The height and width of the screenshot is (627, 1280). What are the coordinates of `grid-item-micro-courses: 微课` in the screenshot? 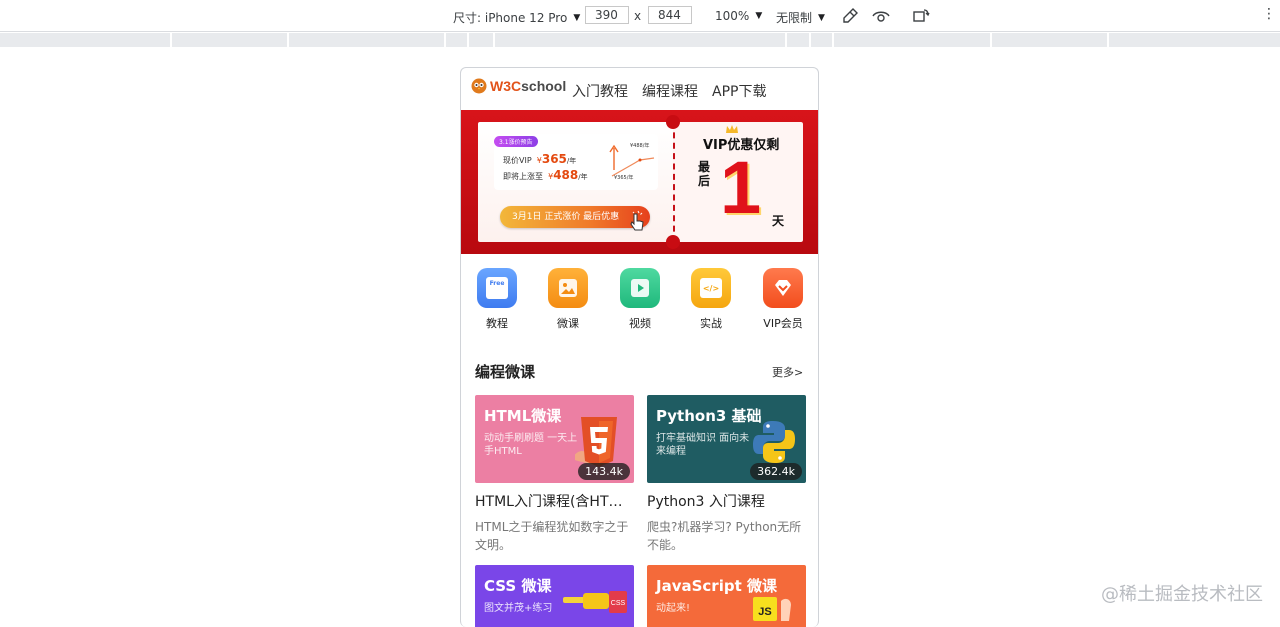 It's located at (568, 299).